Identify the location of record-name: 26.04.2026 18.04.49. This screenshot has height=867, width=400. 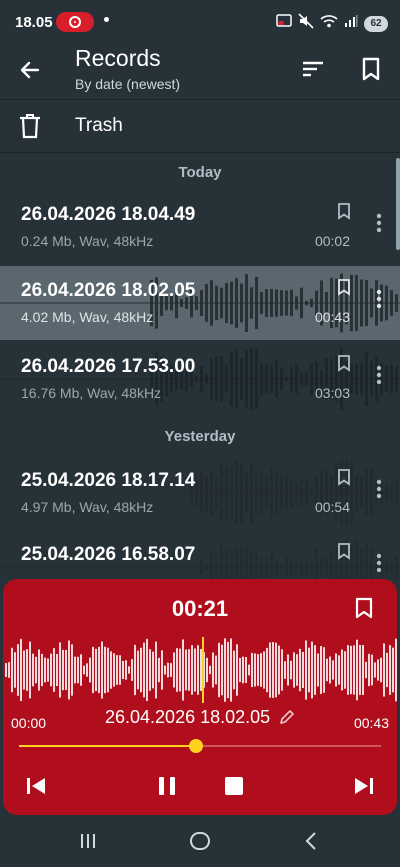
(108, 214).